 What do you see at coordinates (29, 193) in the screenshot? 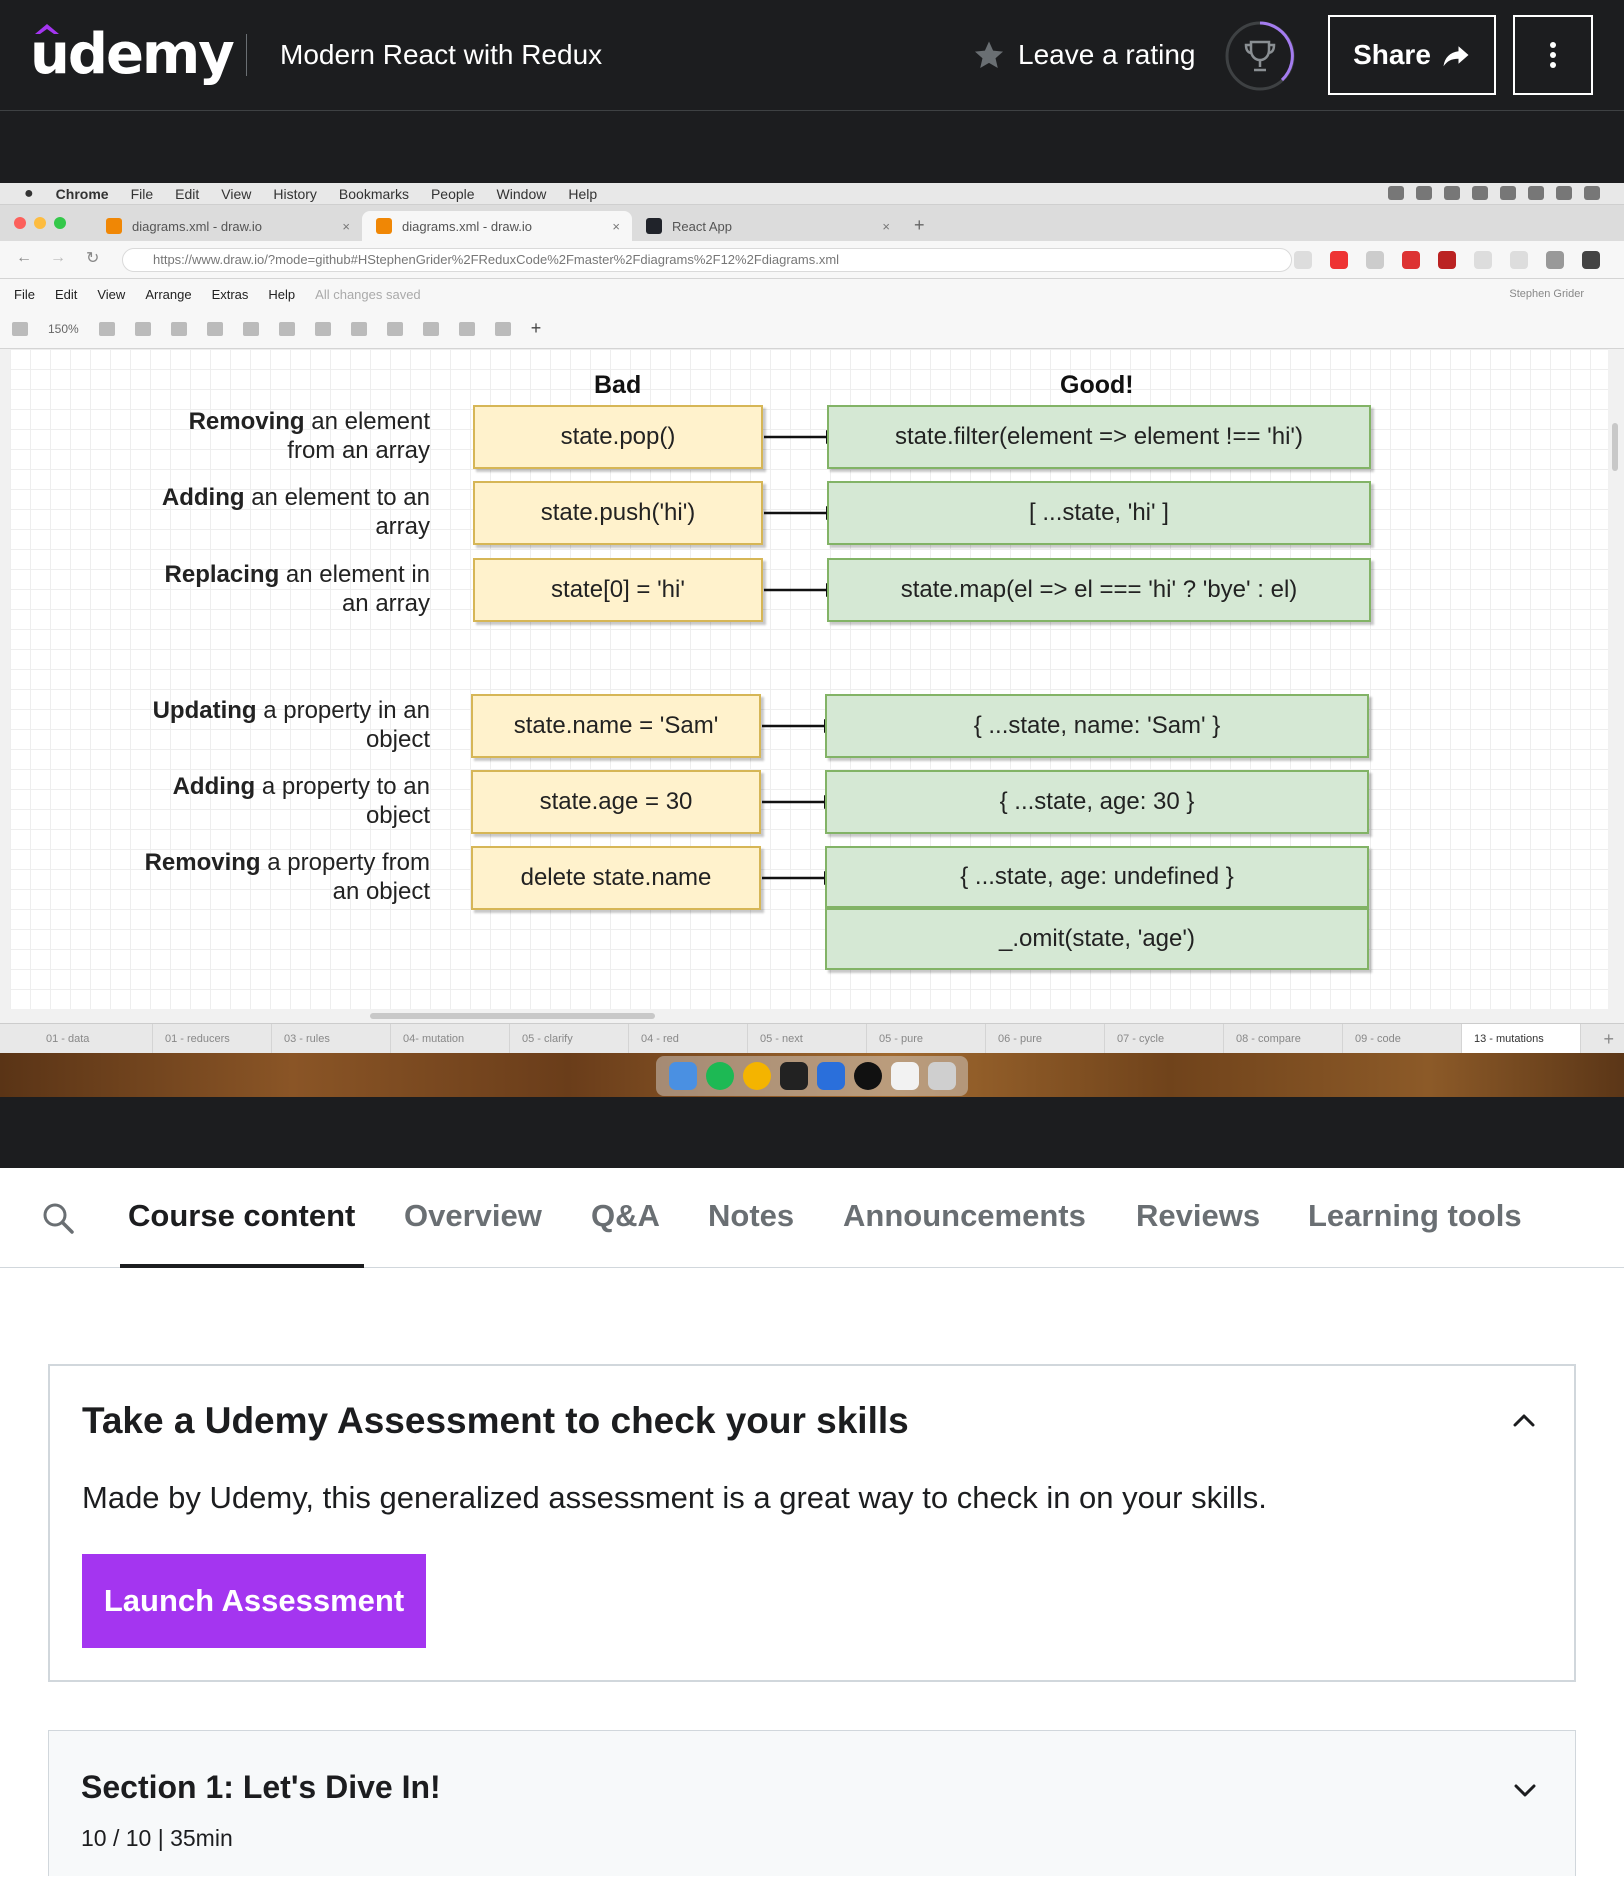
I see `apple-icon: ●` at bounding box center [29, 193].